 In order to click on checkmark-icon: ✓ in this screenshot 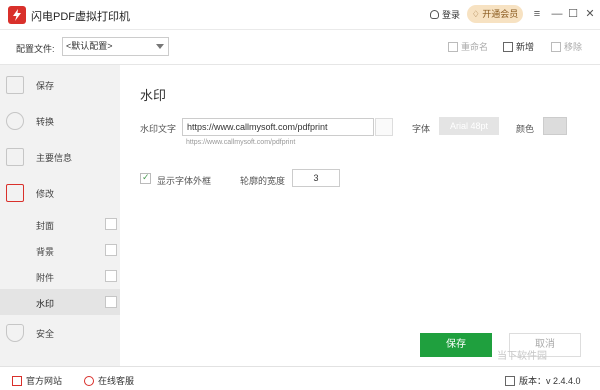, I will do `click(146, 177)`.